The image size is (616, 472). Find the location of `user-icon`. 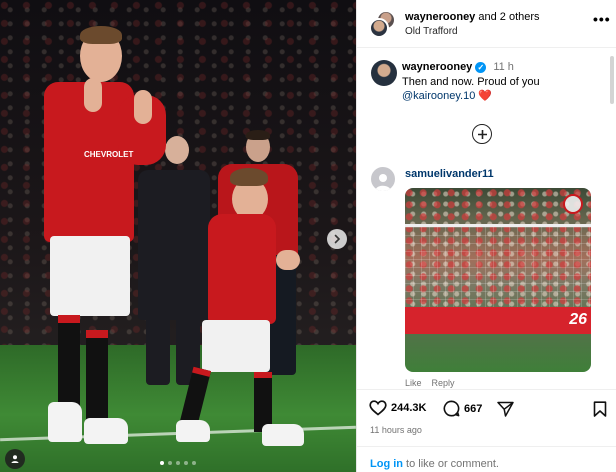

user-icon is located at coordinates (15, 459).